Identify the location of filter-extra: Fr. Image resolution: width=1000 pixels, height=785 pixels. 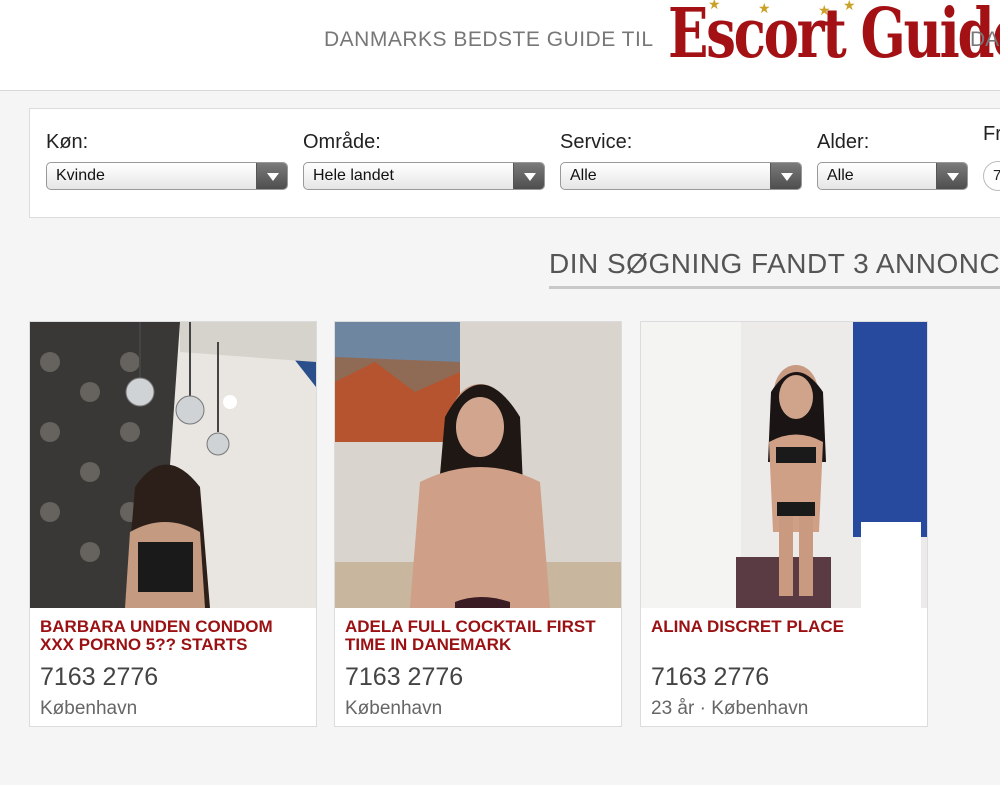
(991, 138).